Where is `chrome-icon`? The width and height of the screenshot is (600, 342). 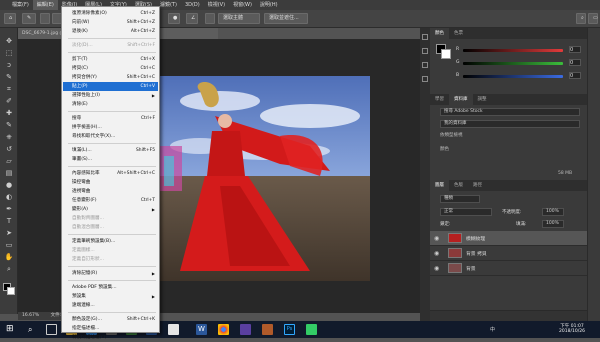
chrome-icon is located at coordinates (223, 329).